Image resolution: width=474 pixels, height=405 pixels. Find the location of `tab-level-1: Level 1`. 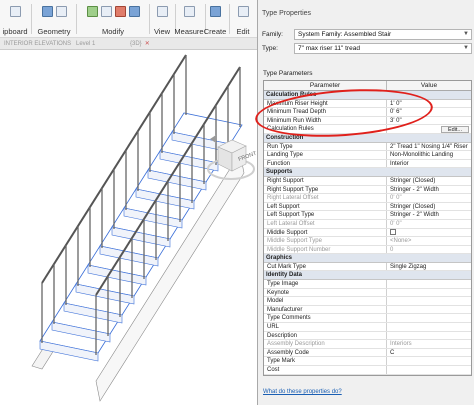

tab-level-1: Level 1 is located at coordinates (85, 44).